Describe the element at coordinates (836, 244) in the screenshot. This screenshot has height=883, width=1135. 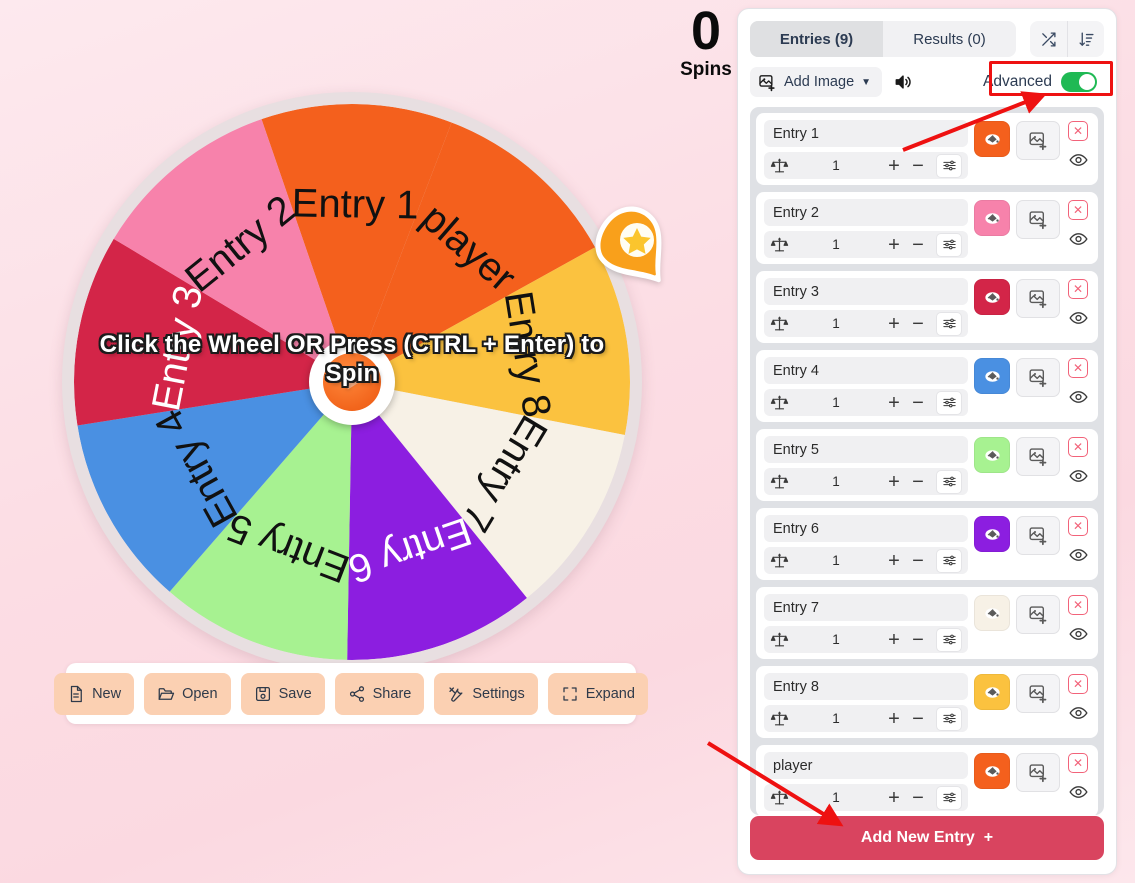
I see `entry-weight-value: 1` at that location.